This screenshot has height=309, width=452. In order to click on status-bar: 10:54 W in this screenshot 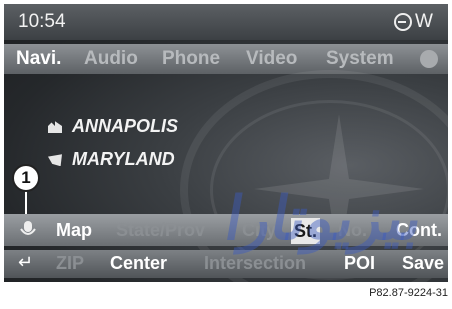, I will do `click(226, 22)`.